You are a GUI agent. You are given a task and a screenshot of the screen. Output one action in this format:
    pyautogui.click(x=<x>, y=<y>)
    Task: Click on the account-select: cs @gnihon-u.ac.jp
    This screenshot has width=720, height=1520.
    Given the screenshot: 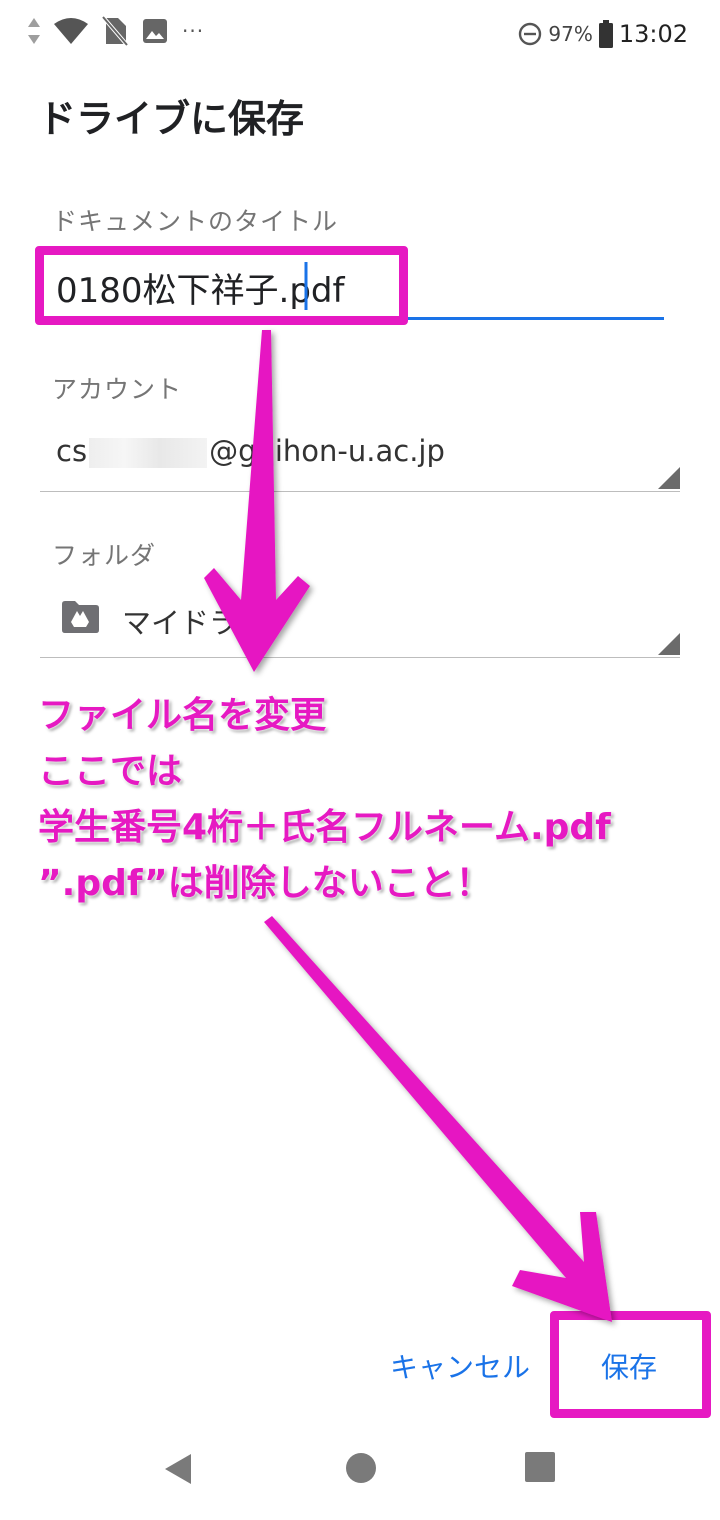 What is the action you would take?
    pyautogui.click(x=360, y=459)
    